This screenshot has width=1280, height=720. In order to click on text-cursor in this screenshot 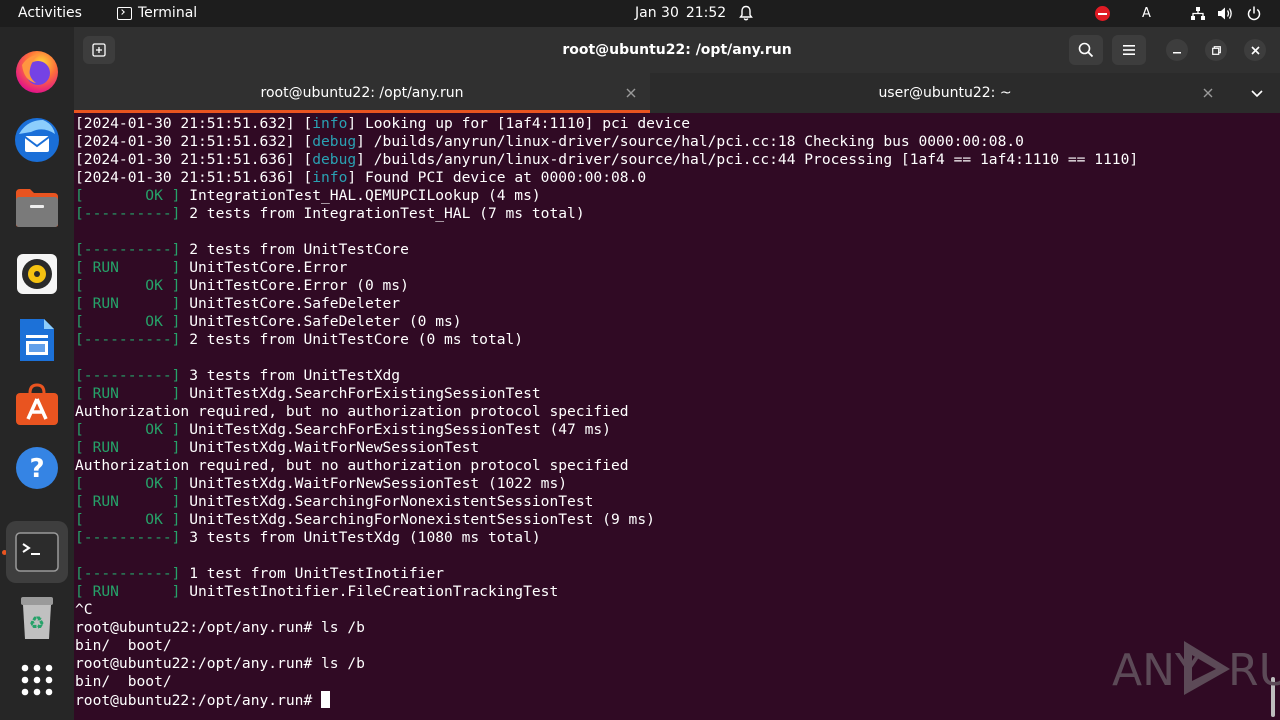, I will do `click(326, 699)`.